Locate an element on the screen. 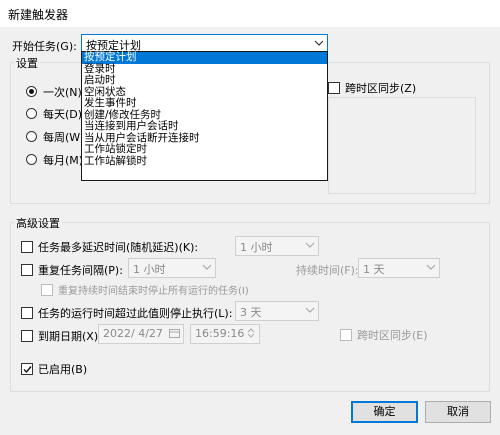 The image size is (500, 435). repeat-checkbox: 重复任务间隔(P): is located at coordinates (72, 270).